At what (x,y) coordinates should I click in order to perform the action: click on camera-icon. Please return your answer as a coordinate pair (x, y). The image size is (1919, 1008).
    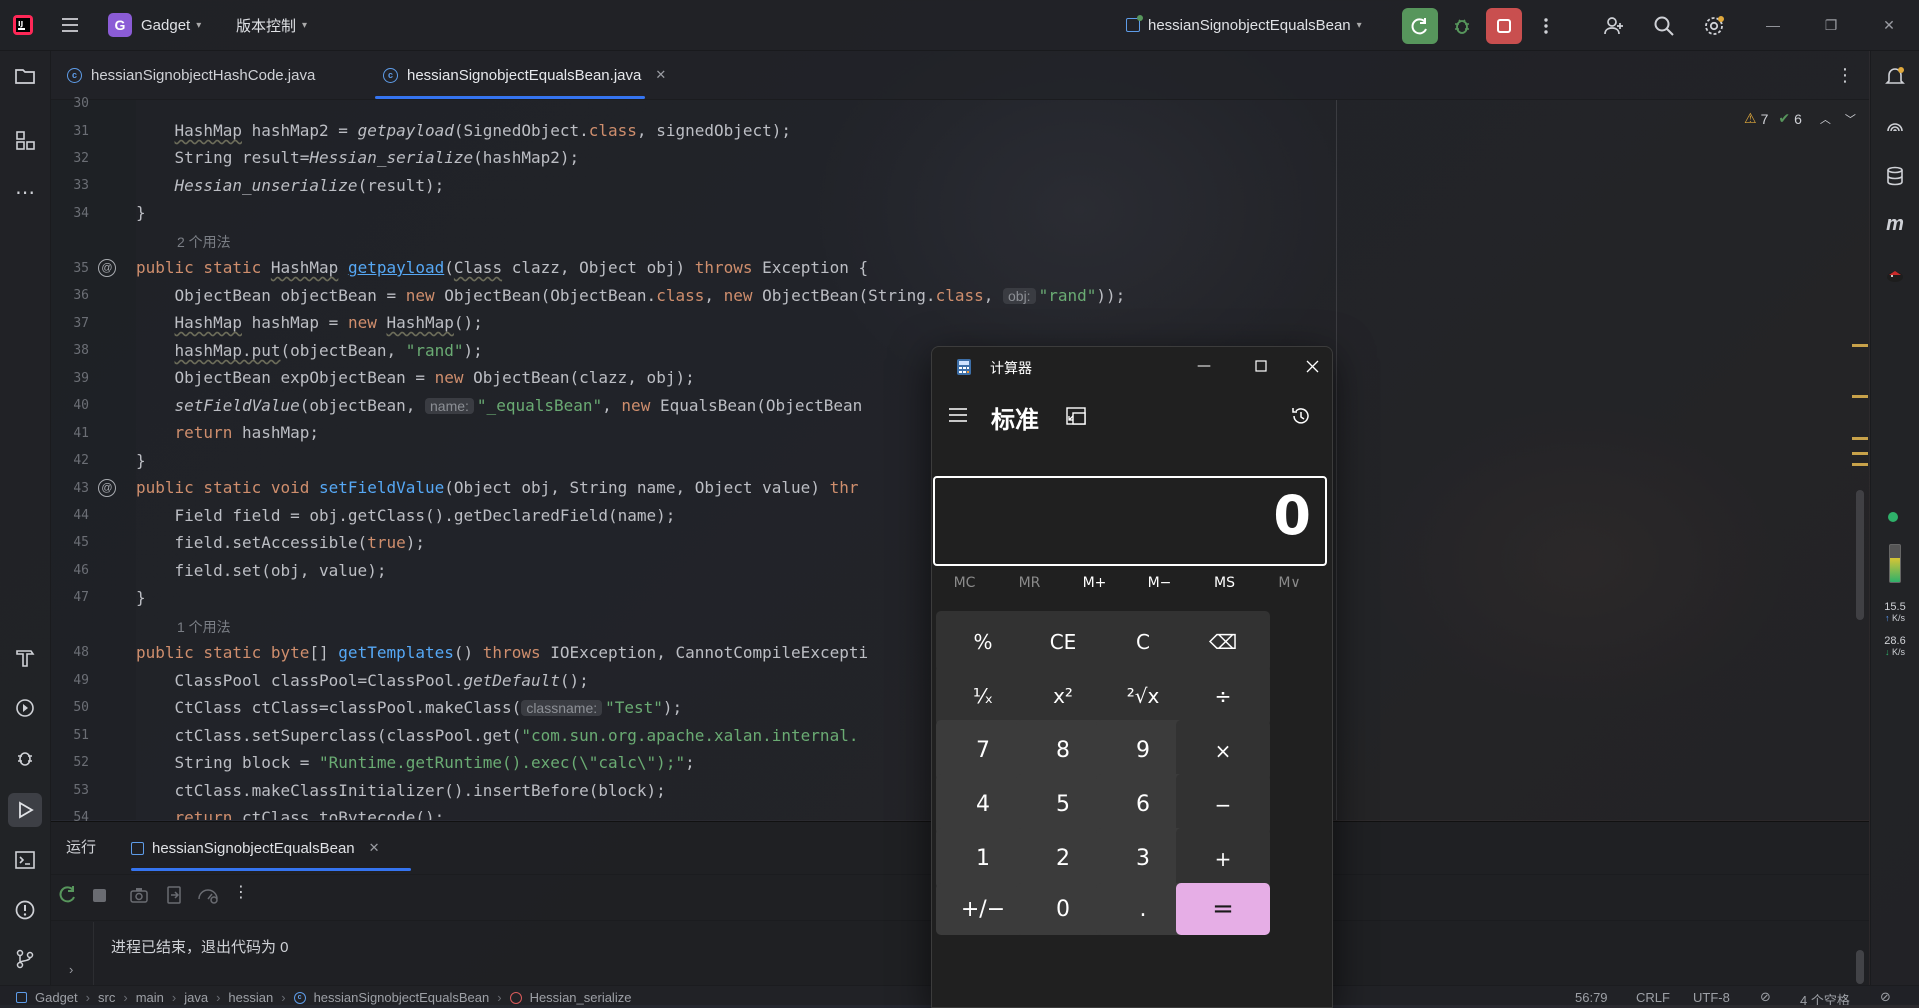
    Looking at the image, I should click on (139, 895).